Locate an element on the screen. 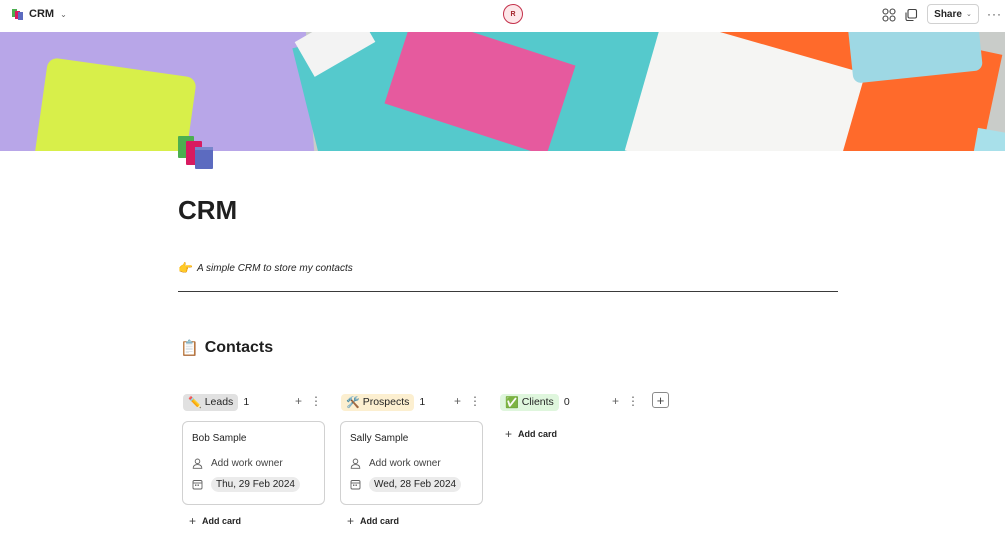 This screenshot has width=1005, height=535. date-value: Thu, 29 Feb 2024 is located at coordinates (255, 484).